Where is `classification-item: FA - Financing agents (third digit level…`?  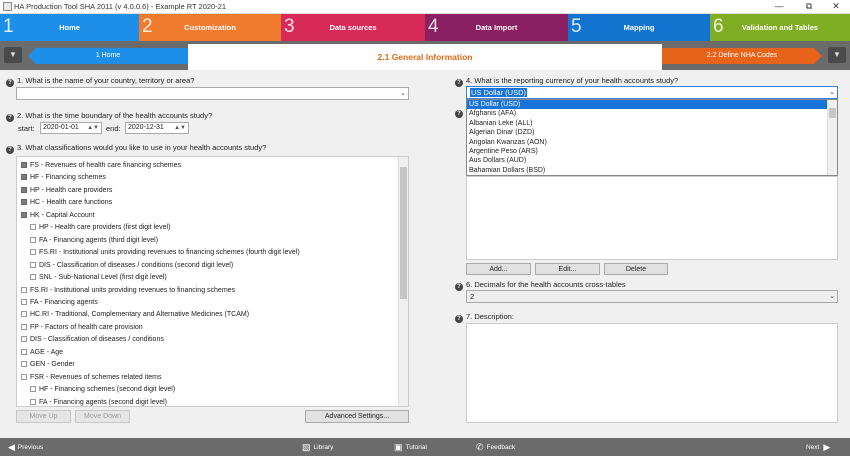
classification-item: FA - Financing agents (third digit level… is located at coordinates (94, 241).